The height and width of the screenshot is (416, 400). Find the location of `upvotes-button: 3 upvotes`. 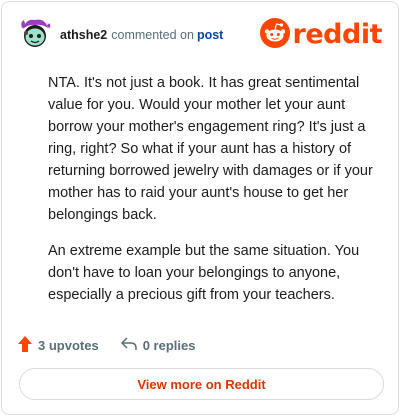

upvotes-button: 3 upvotes is located at coordinates (58, 345).